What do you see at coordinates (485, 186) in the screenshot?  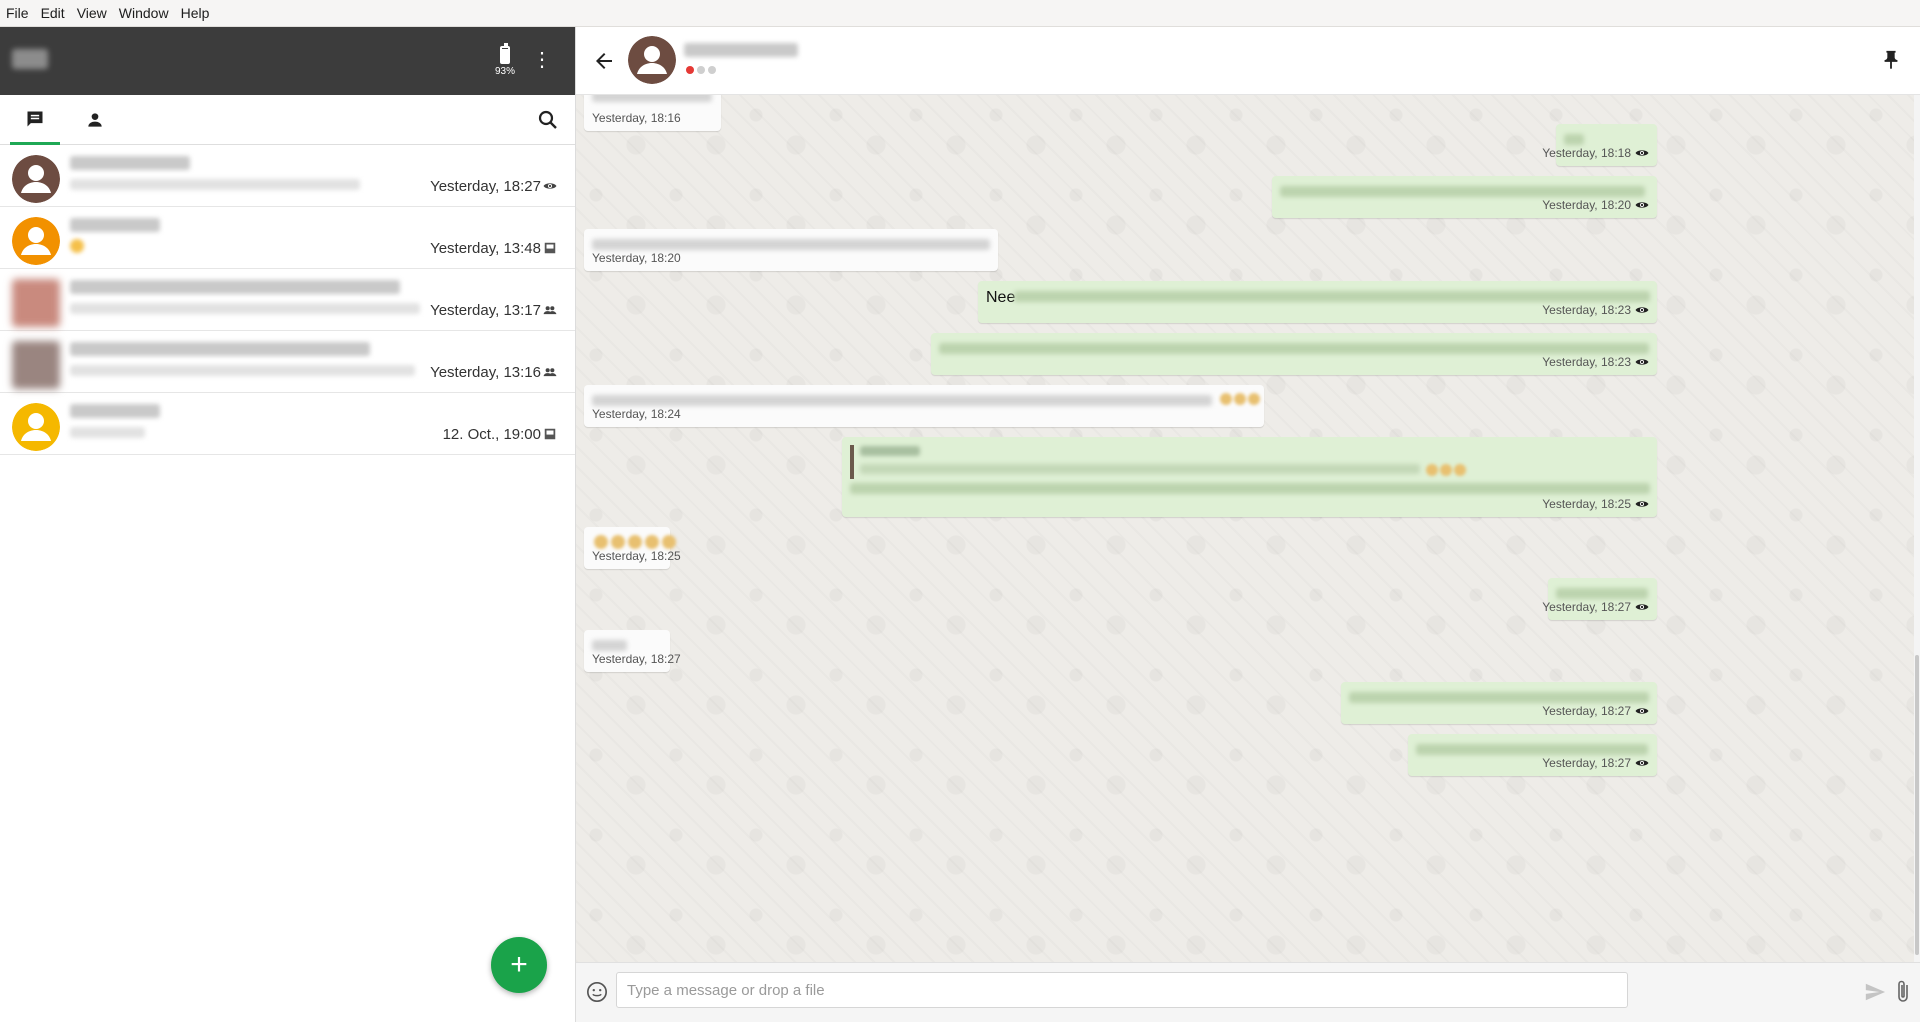 I see `conversation-time: Yesterday, 18:27` at bounding box center [485, 186].